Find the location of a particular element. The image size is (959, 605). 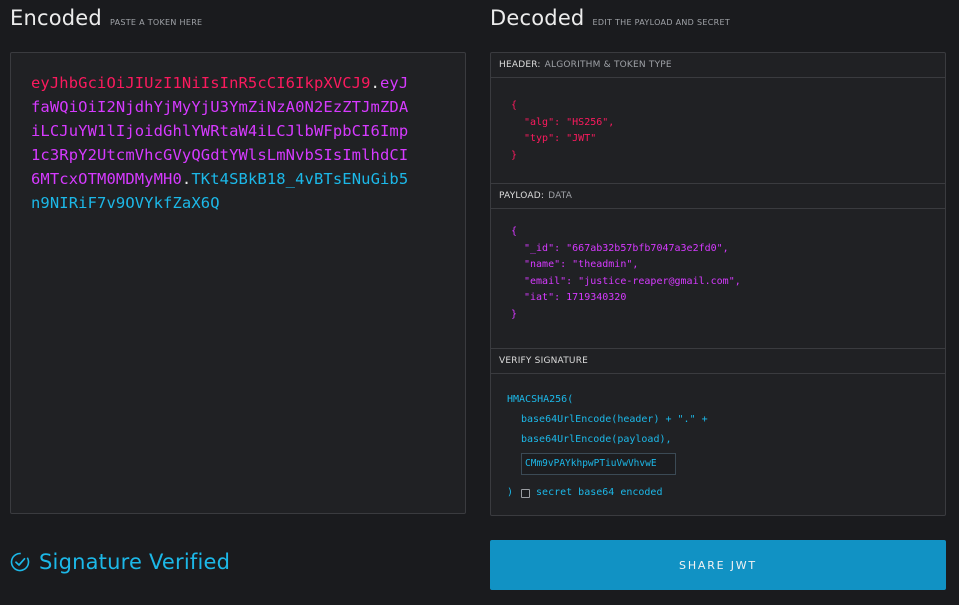

secret-input: CMm9vPAYkhpwPTiuVwVhvwE is located at coordinates (598, 464).